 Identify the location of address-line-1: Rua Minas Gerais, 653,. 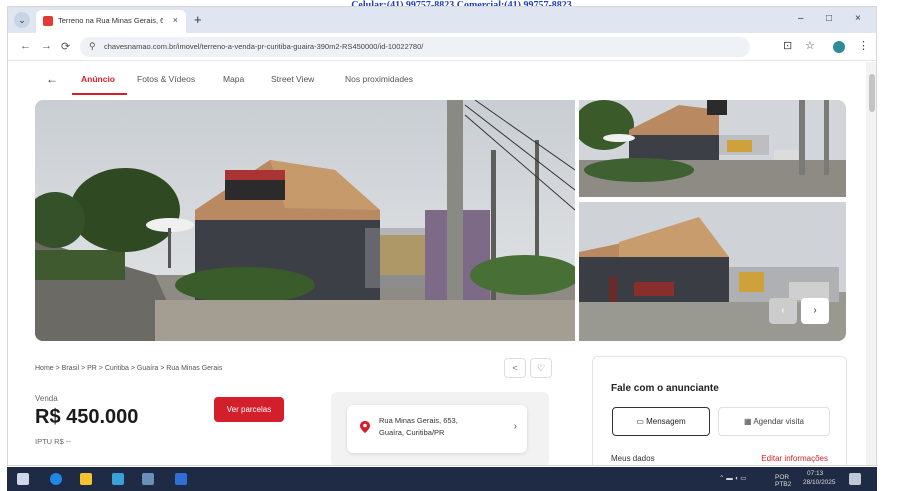
(418, 420).